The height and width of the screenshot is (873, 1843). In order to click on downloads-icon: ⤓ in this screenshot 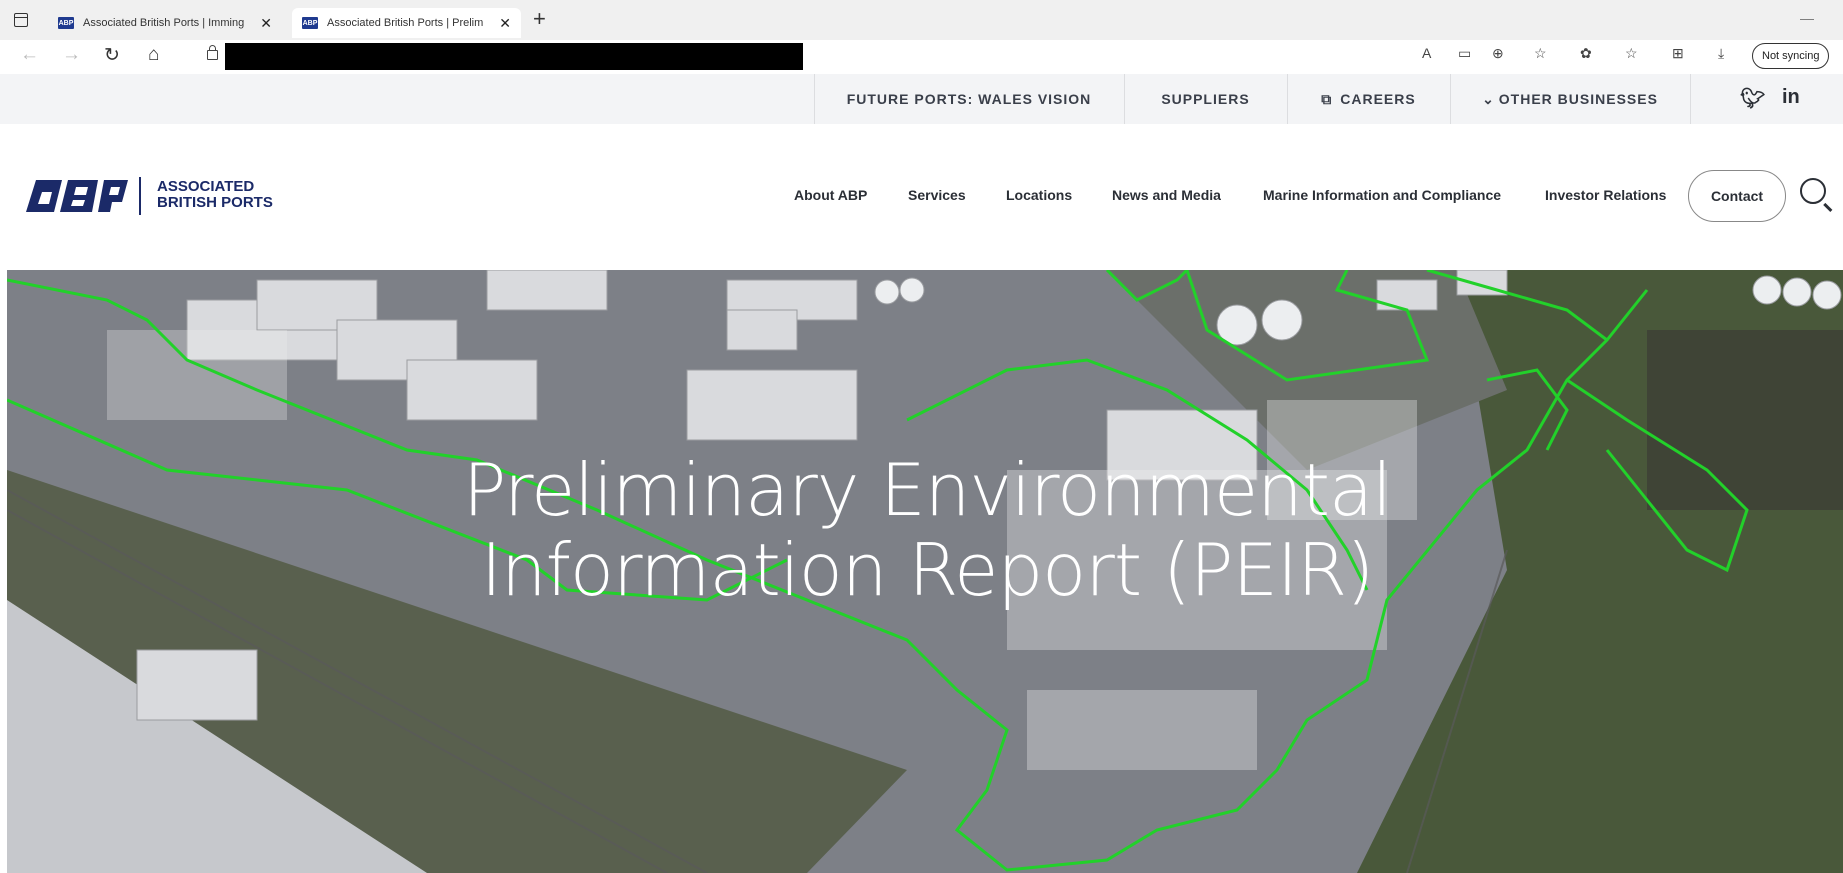, I will do `click(1721, 53)`.